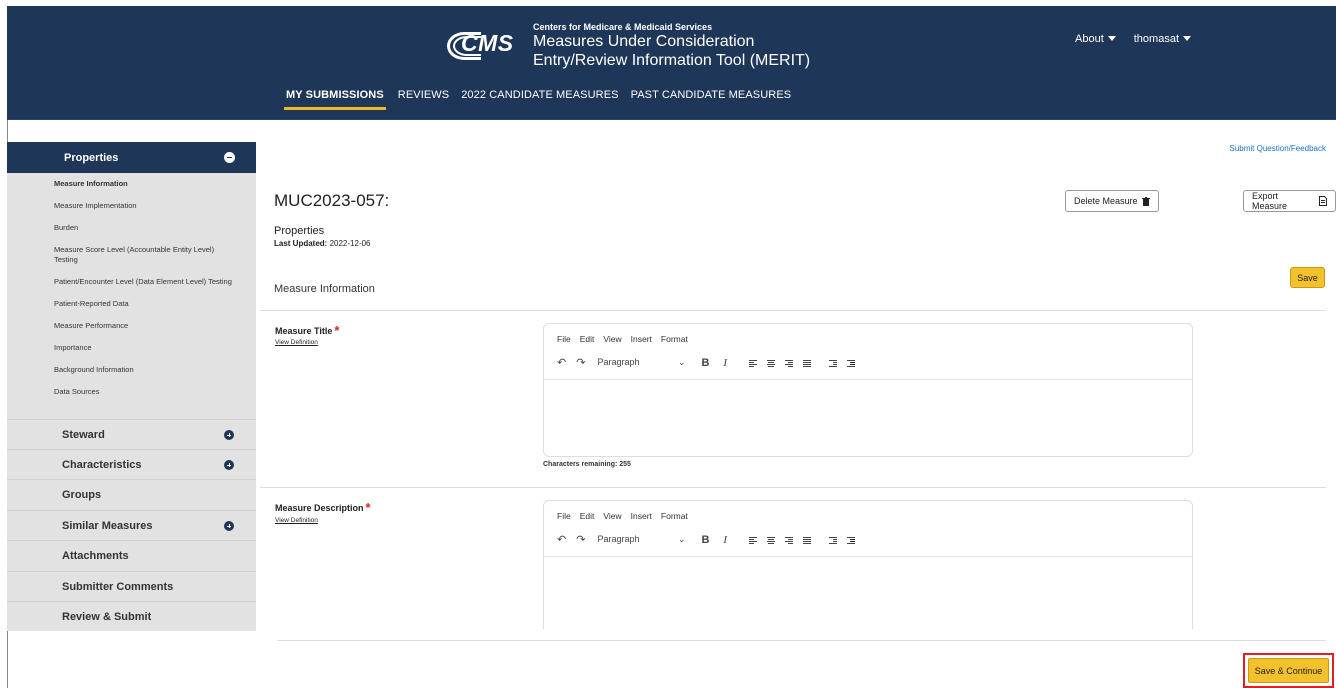 This screenshot has width=1336, height=688. I want to click on save-button: Save, so click(1307, 277).